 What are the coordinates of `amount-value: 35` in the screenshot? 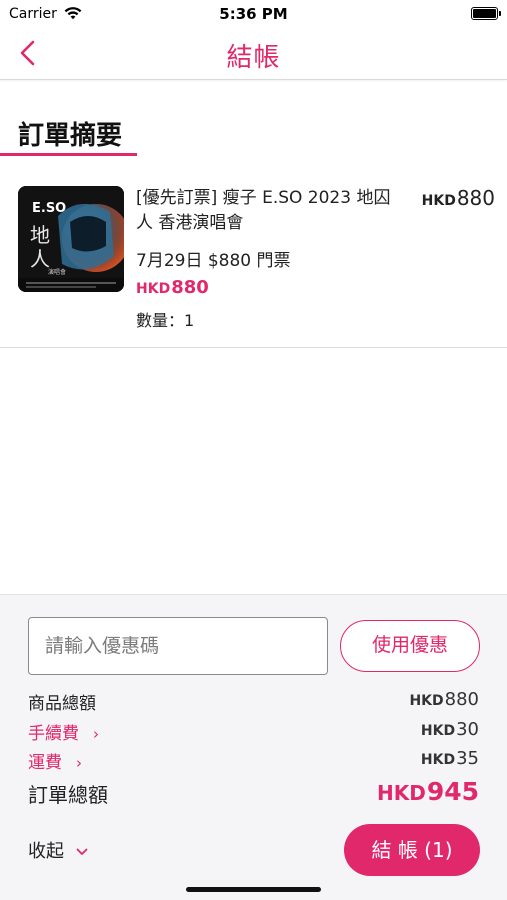 It's located at (467, 758).